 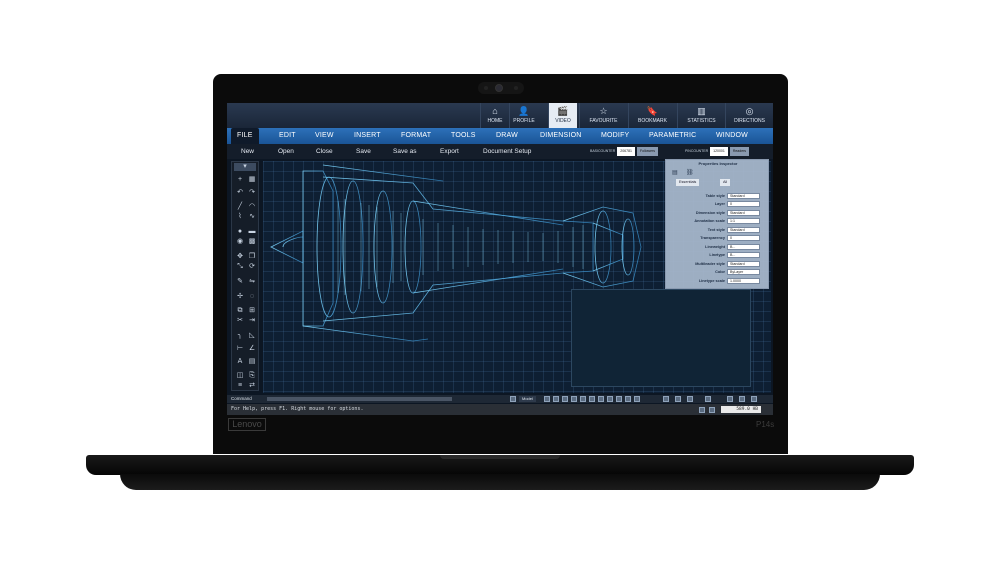 I want to click on tab-home: ⌂ HOME, so click(x=494, y=115).